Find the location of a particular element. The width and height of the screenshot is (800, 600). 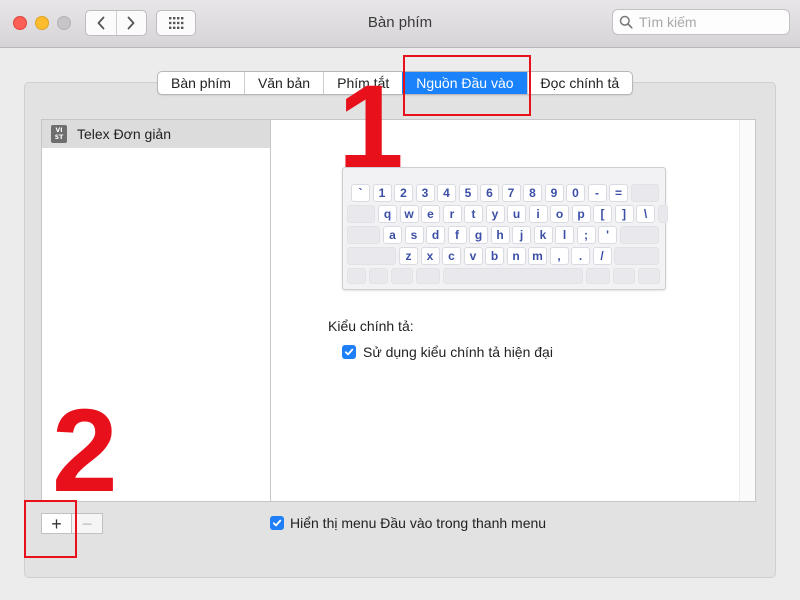

keyboard-key: k is located at coordinates (543, 235).